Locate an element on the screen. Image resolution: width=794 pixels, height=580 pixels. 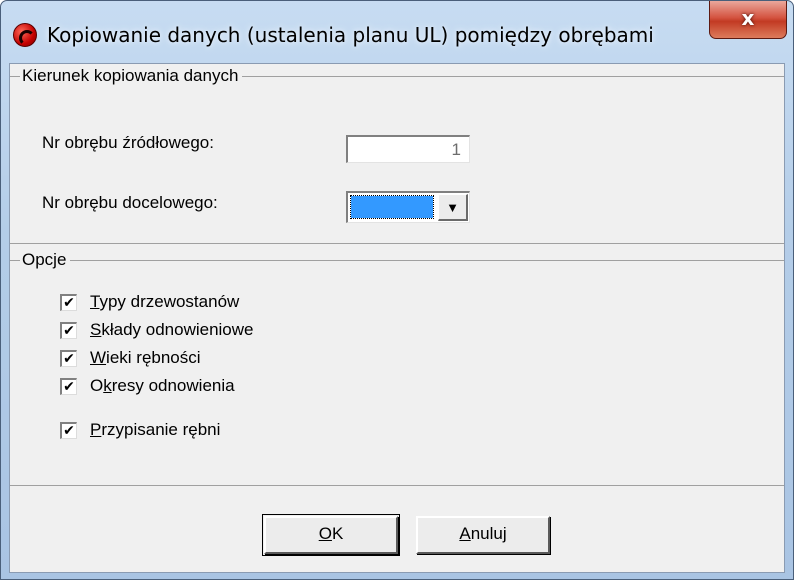
source-area-input: 1 is located at coordinates (408, 149).